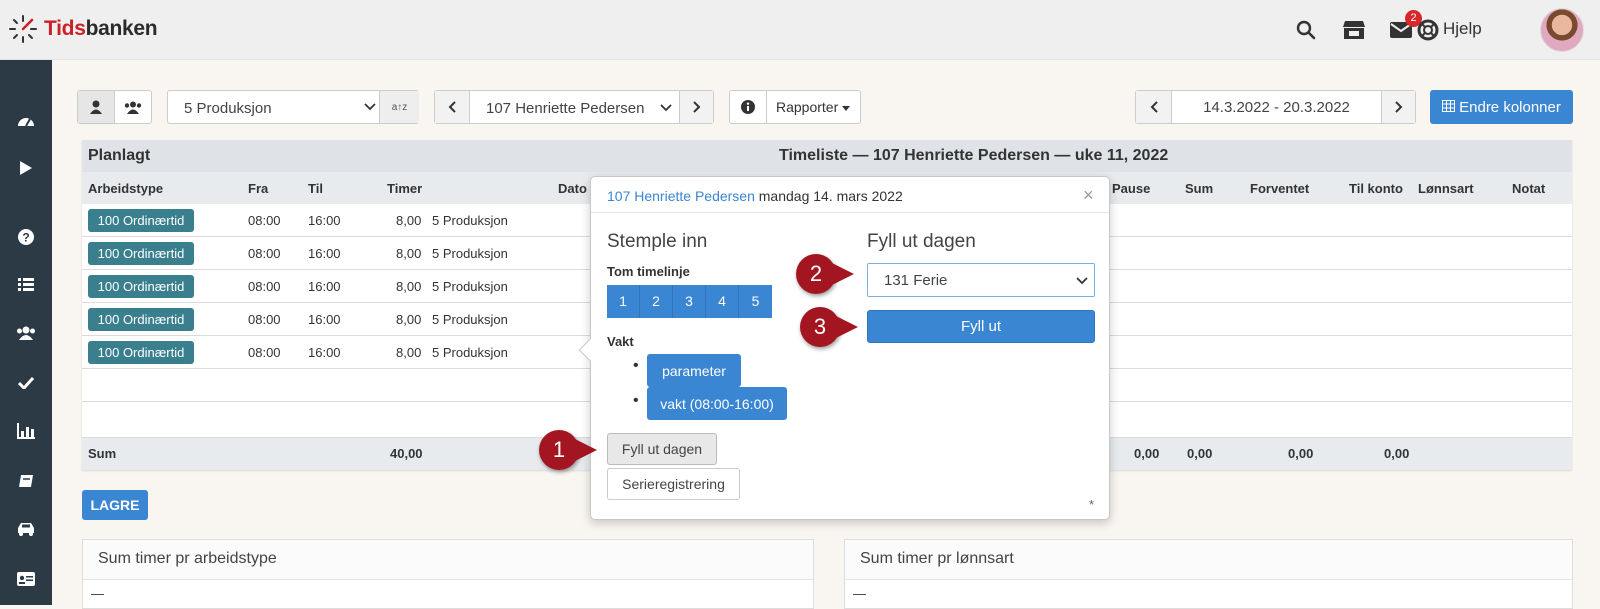 The height and width of the screenshot is (609, 1600). I want to click on users-icon, so click(26, 333).